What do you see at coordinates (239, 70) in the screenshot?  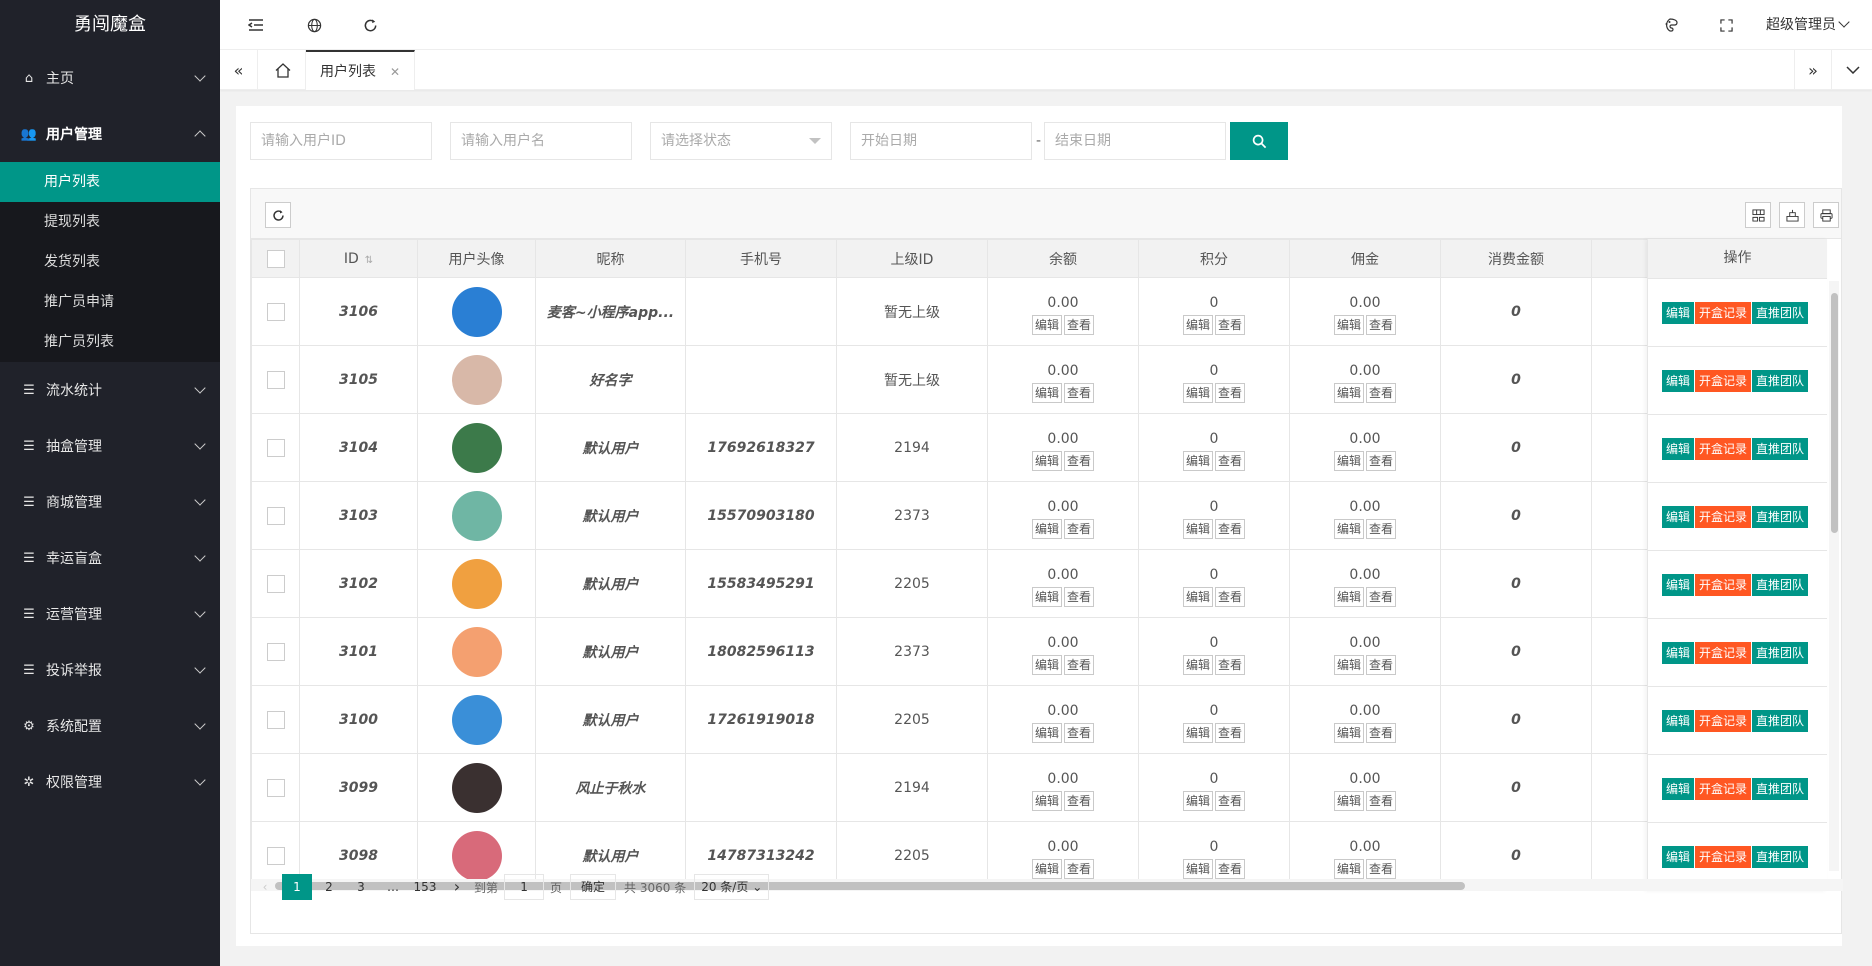 I see `tabs-prev-icon: «` at bounding box center [239, 70].